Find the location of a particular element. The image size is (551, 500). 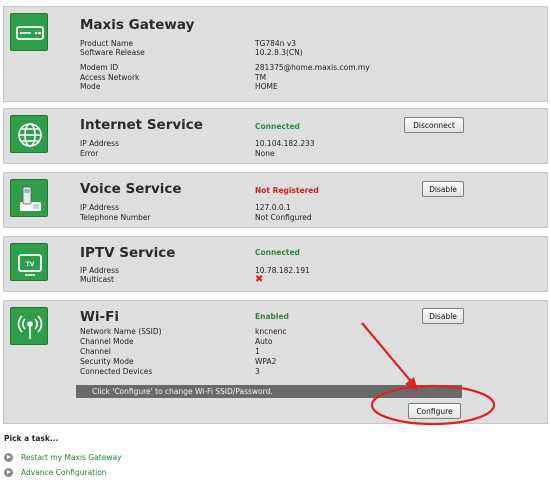

task-advance-configuration: Advance Configuration is located at coordinates (55, 472).